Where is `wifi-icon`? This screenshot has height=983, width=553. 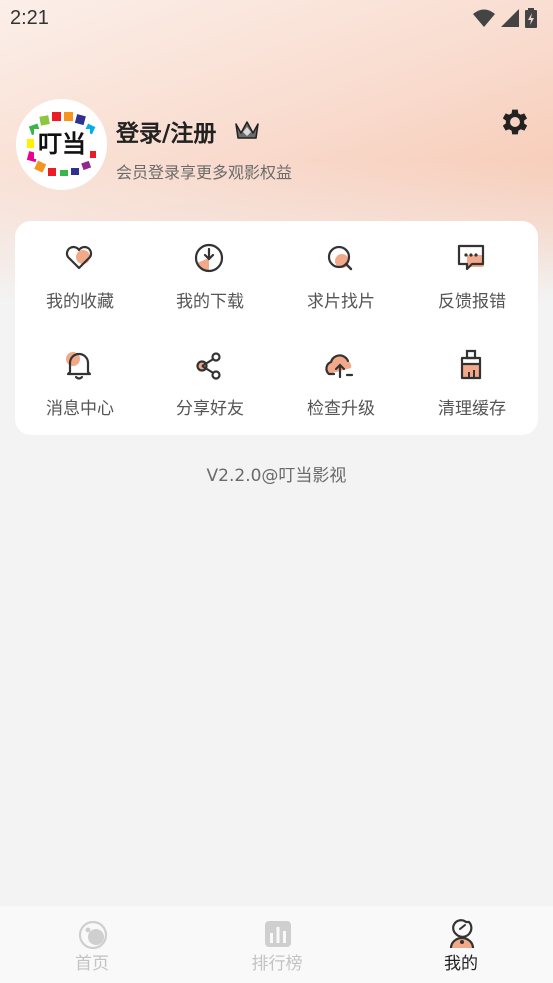
wifi-icon is located at coordinates (484, 18).